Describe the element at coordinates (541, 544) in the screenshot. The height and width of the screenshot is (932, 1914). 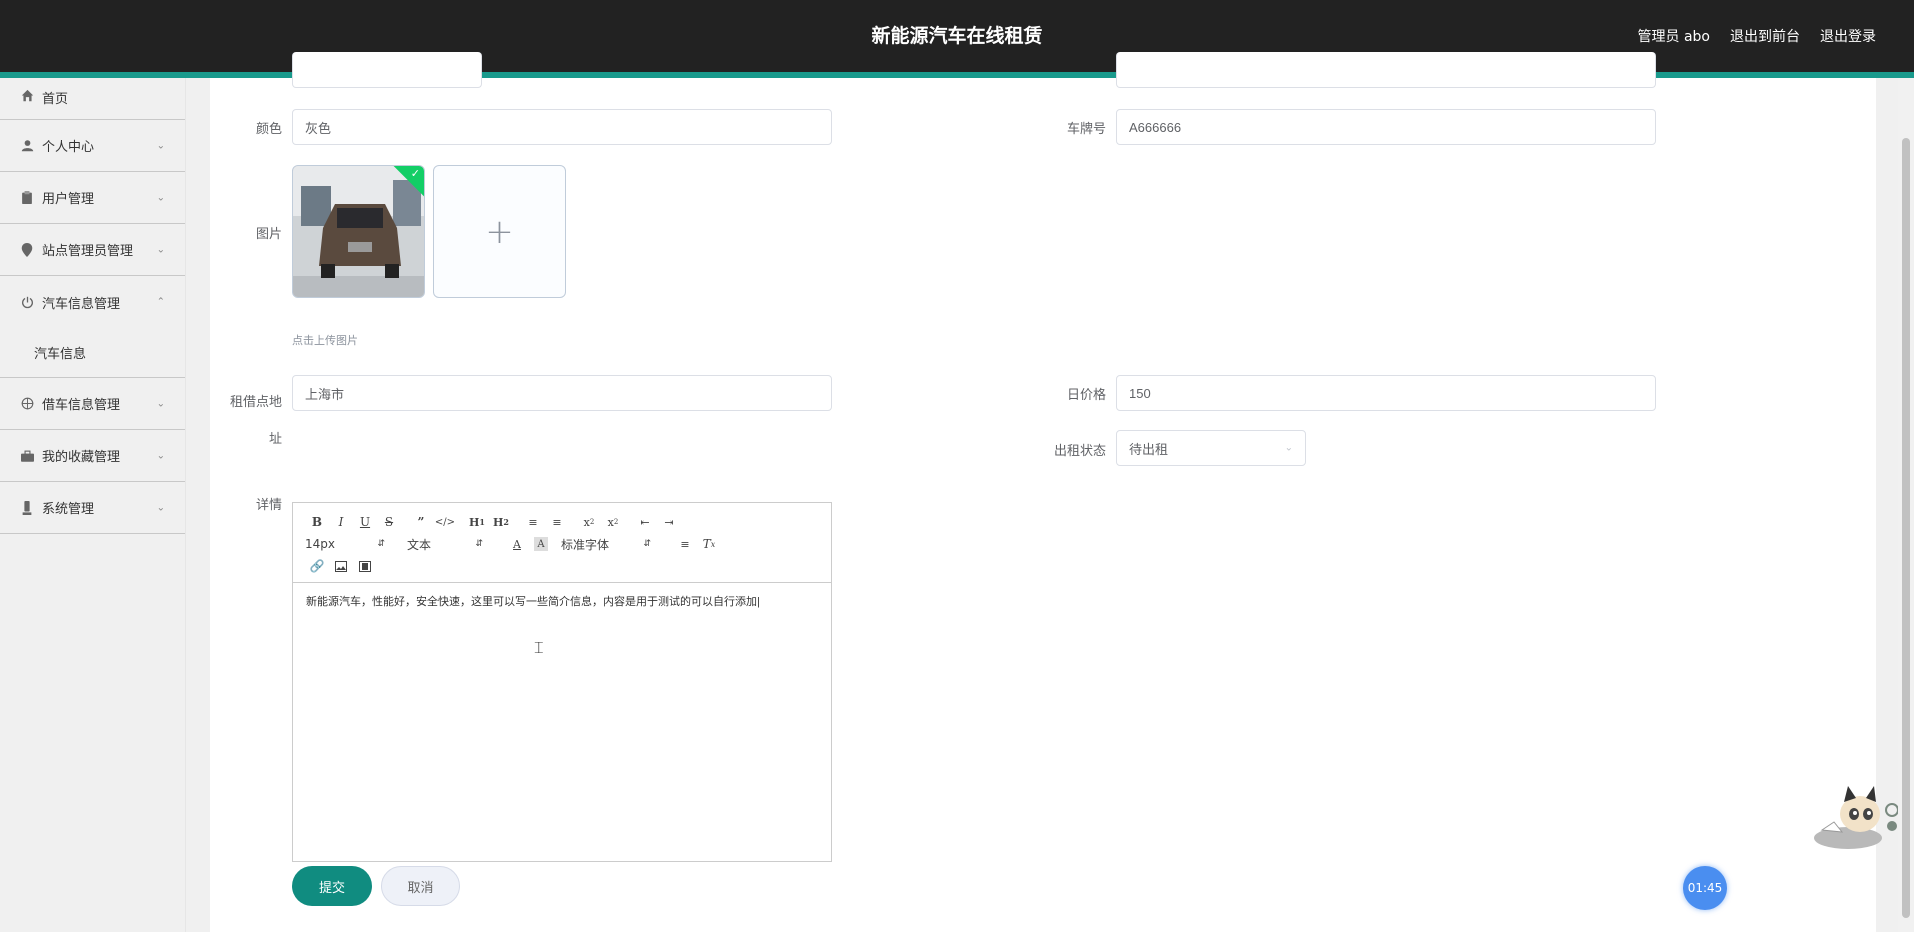
I see `background-color-icon: A` at that location.